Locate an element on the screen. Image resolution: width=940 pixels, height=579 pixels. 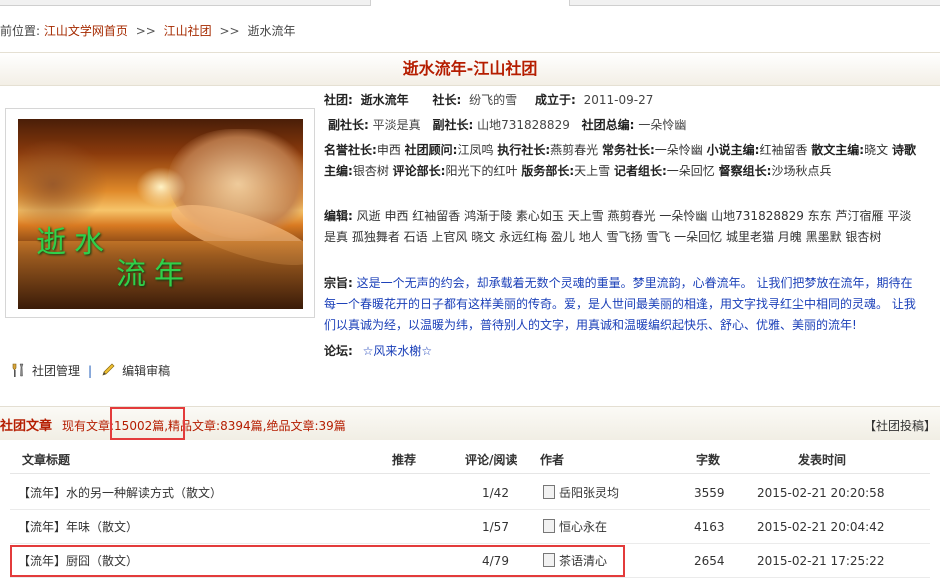
vice-president-value: 平淡是真 is located at coordinates (396, 125).